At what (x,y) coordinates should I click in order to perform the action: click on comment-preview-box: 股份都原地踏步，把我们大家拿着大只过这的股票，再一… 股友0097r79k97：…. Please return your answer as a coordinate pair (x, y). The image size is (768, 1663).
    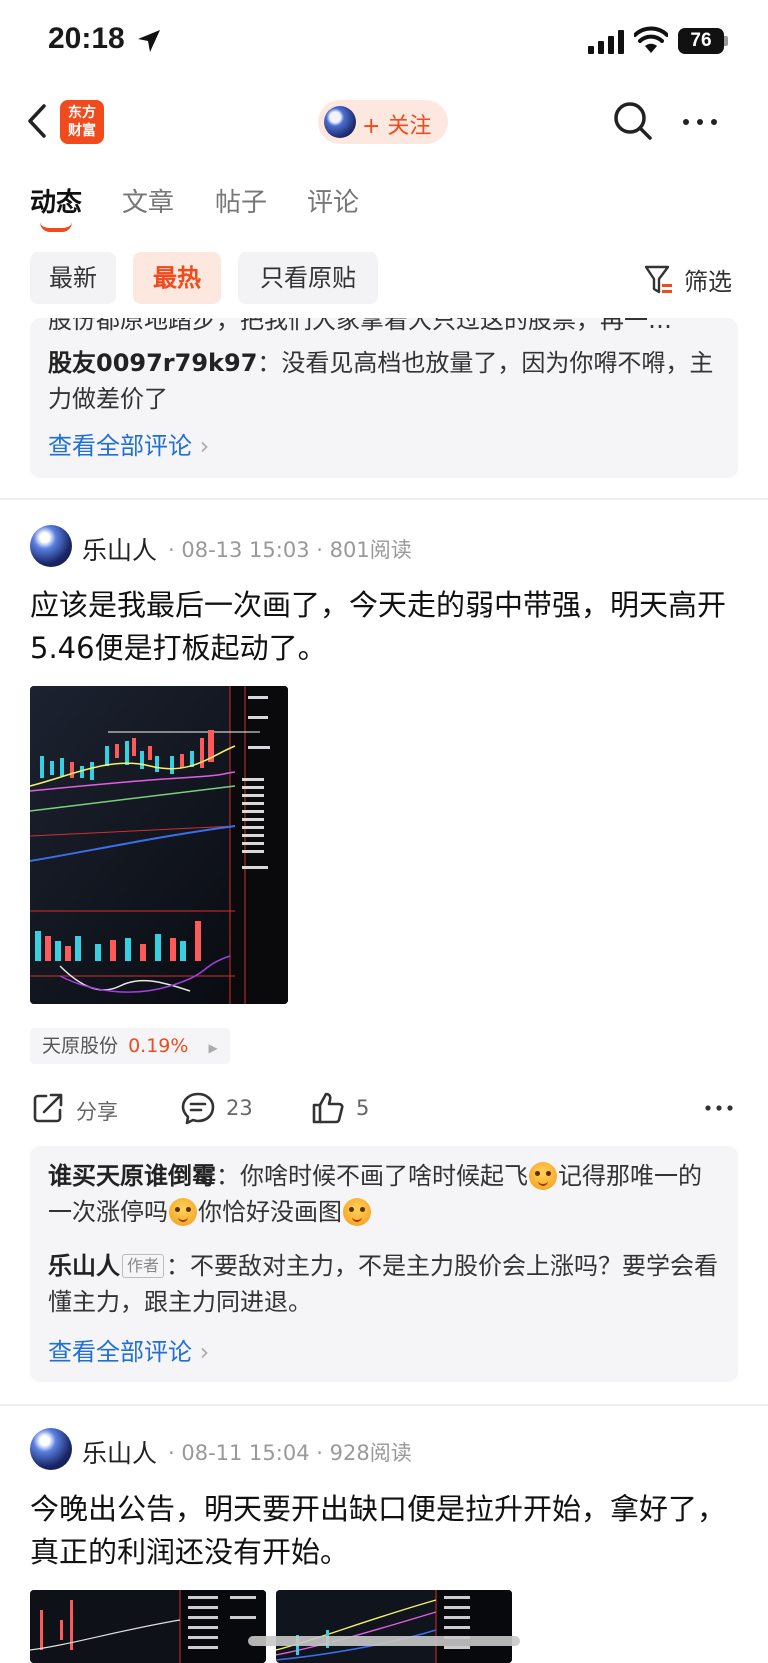
    Looking at the image, I should click on (384, 398).